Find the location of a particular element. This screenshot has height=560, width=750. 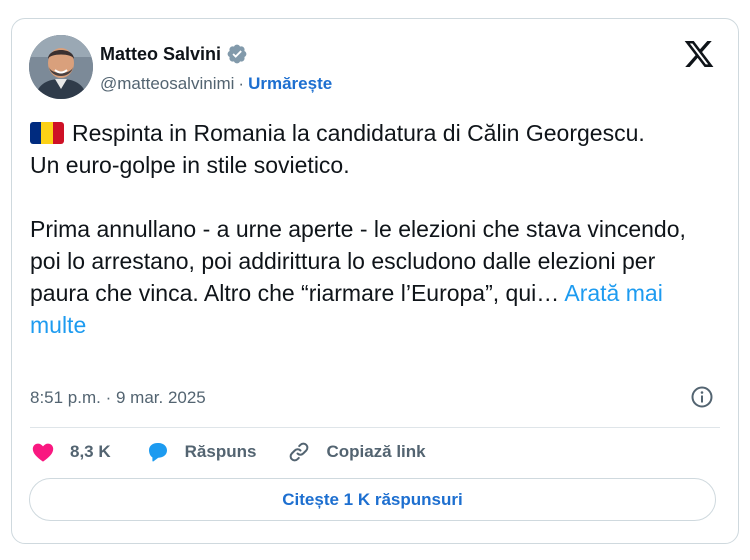

avatar-image is located at coordinates (61, 67).